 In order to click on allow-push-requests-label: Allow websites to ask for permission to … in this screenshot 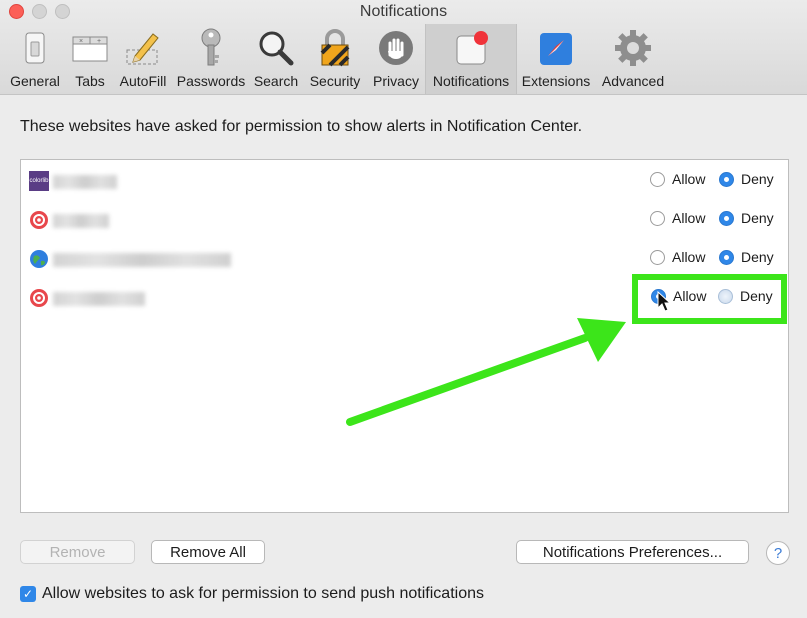, I will do `click(263, 594)`.